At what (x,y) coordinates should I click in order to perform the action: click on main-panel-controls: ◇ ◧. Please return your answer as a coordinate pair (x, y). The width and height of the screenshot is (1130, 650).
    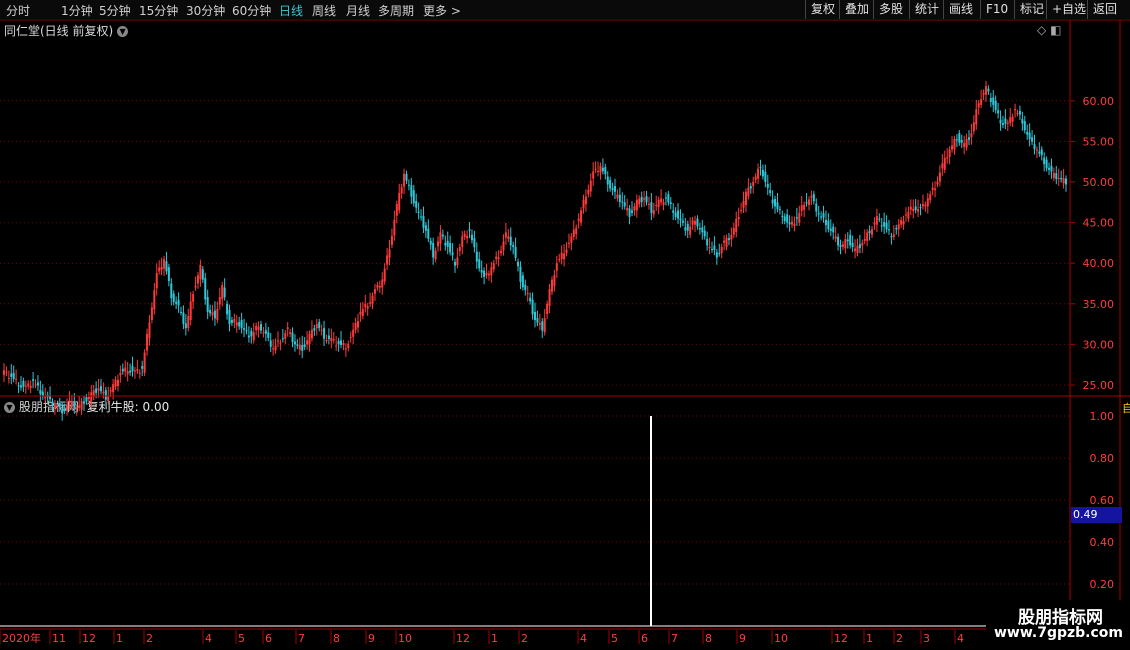
    Looking at the image, I should click on (1049, 30).